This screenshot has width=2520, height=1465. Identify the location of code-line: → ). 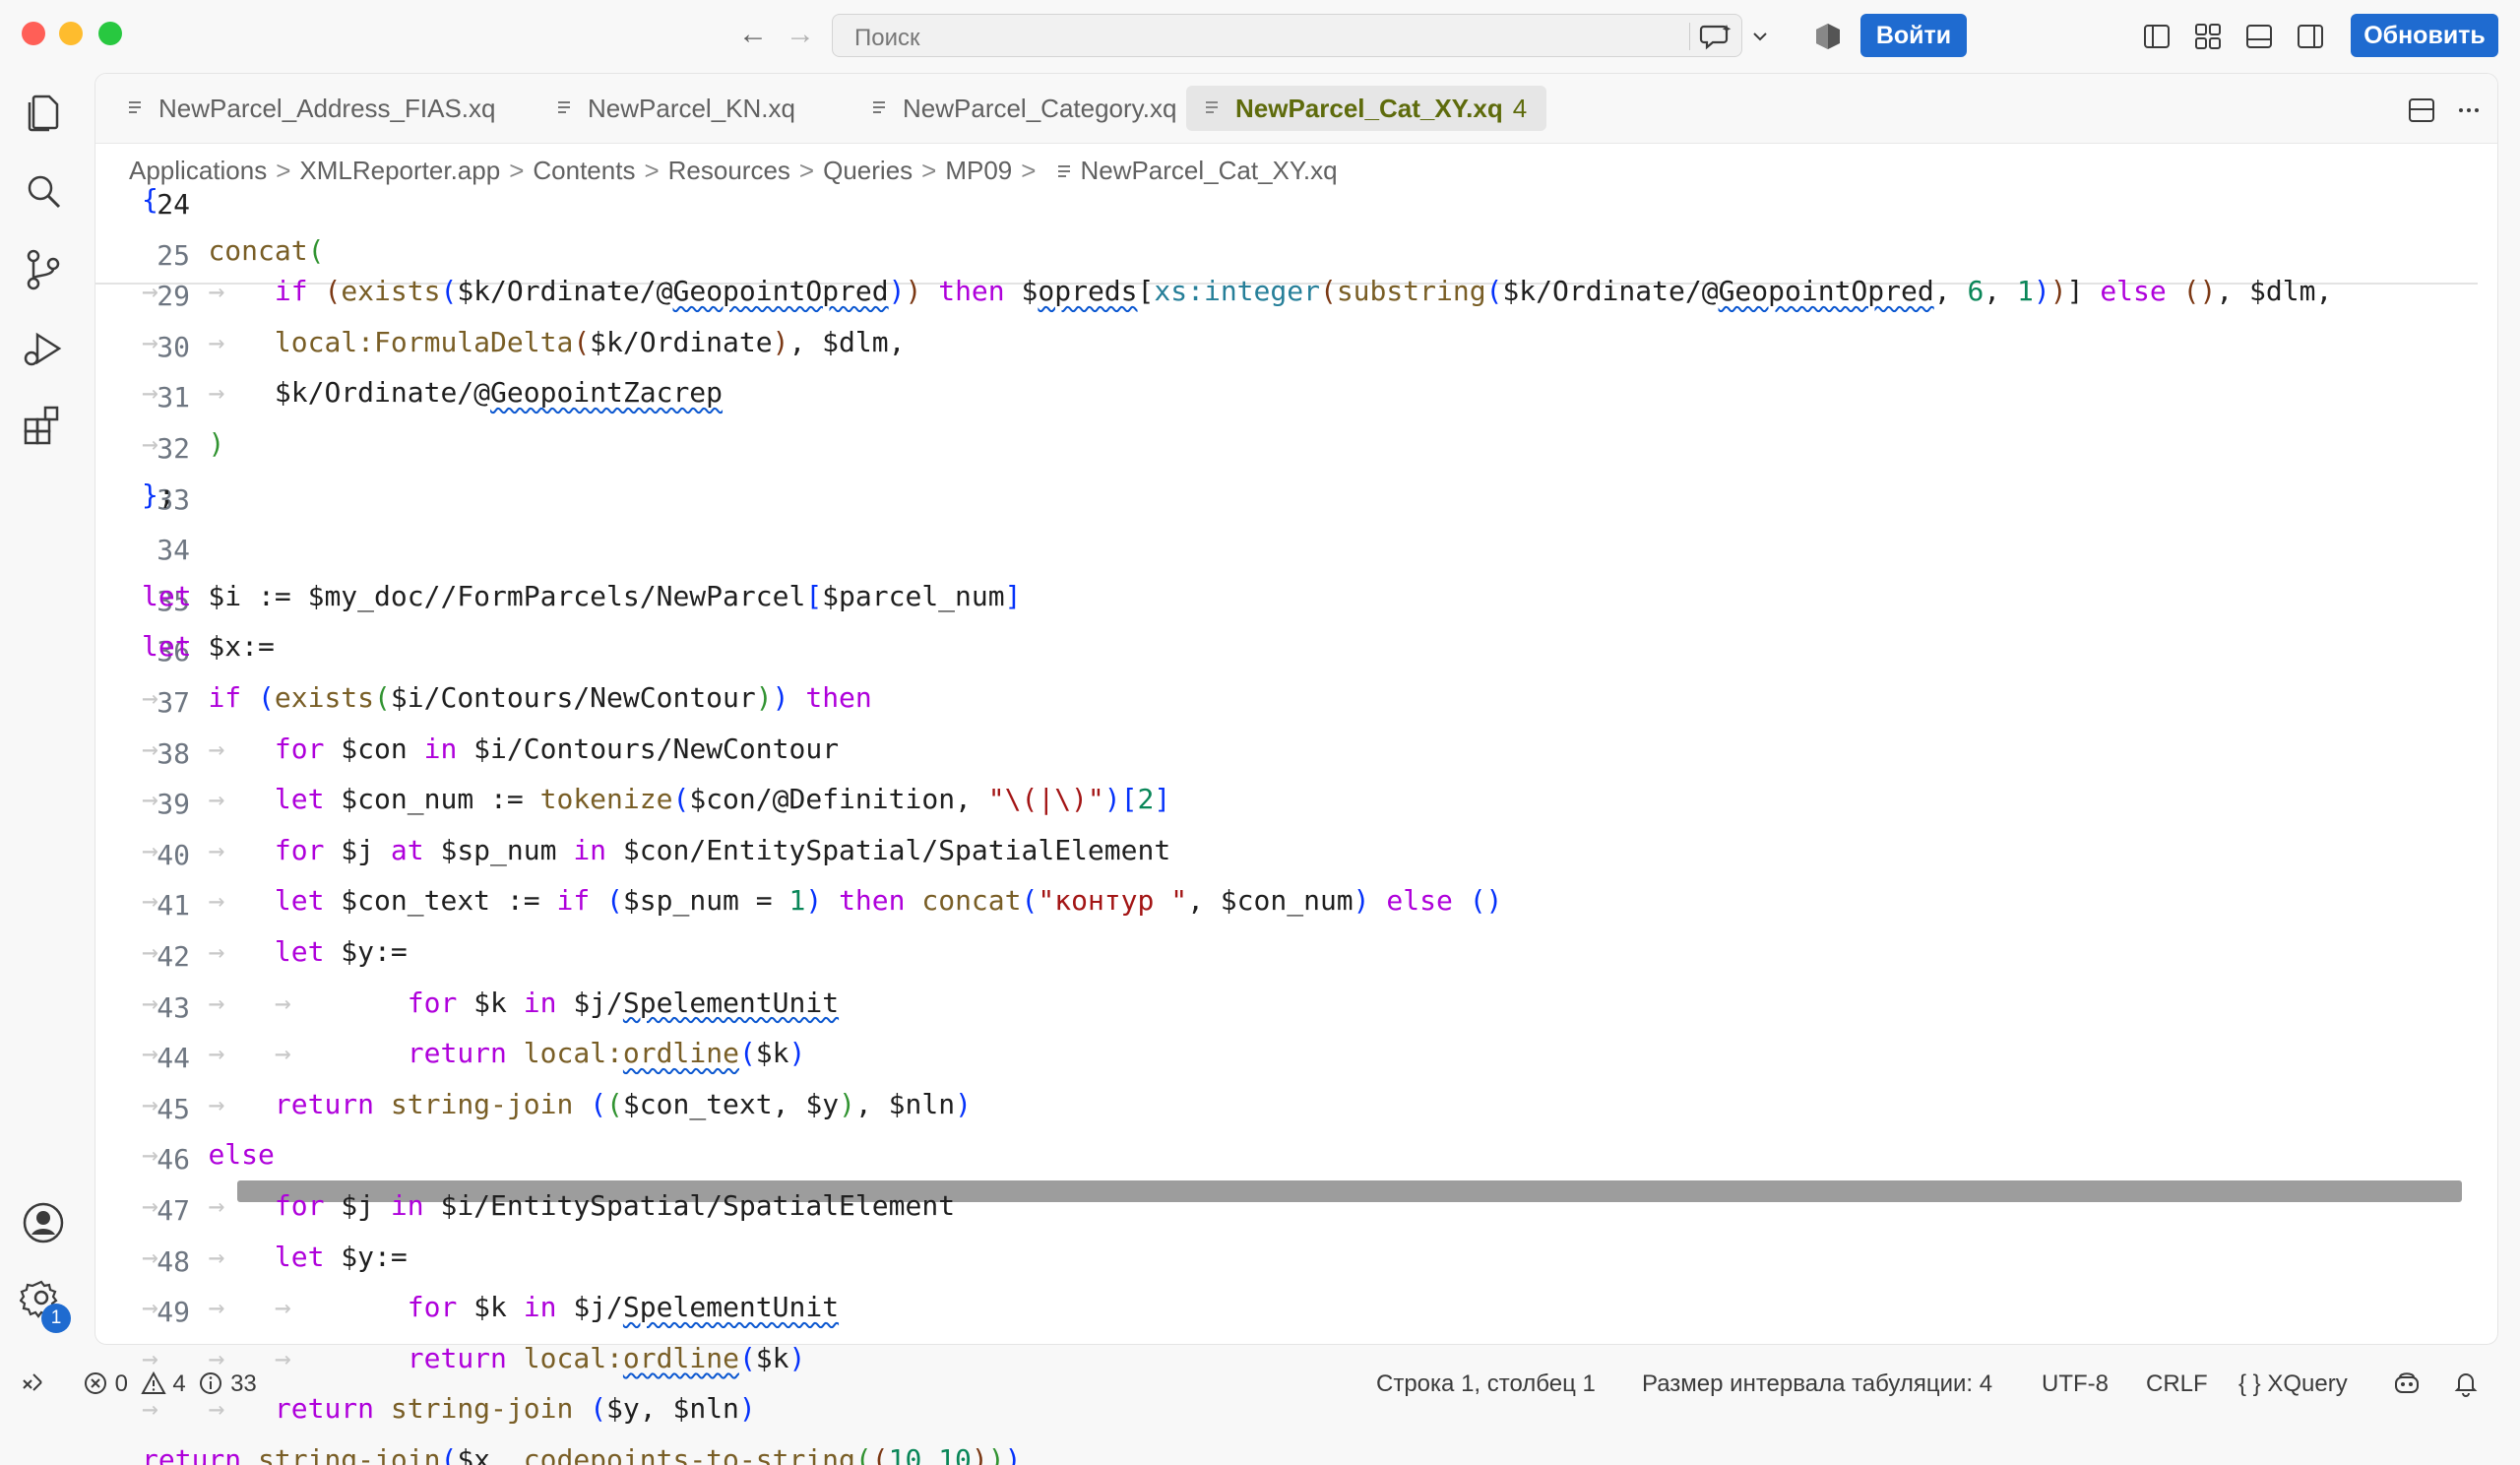
(183, 443).